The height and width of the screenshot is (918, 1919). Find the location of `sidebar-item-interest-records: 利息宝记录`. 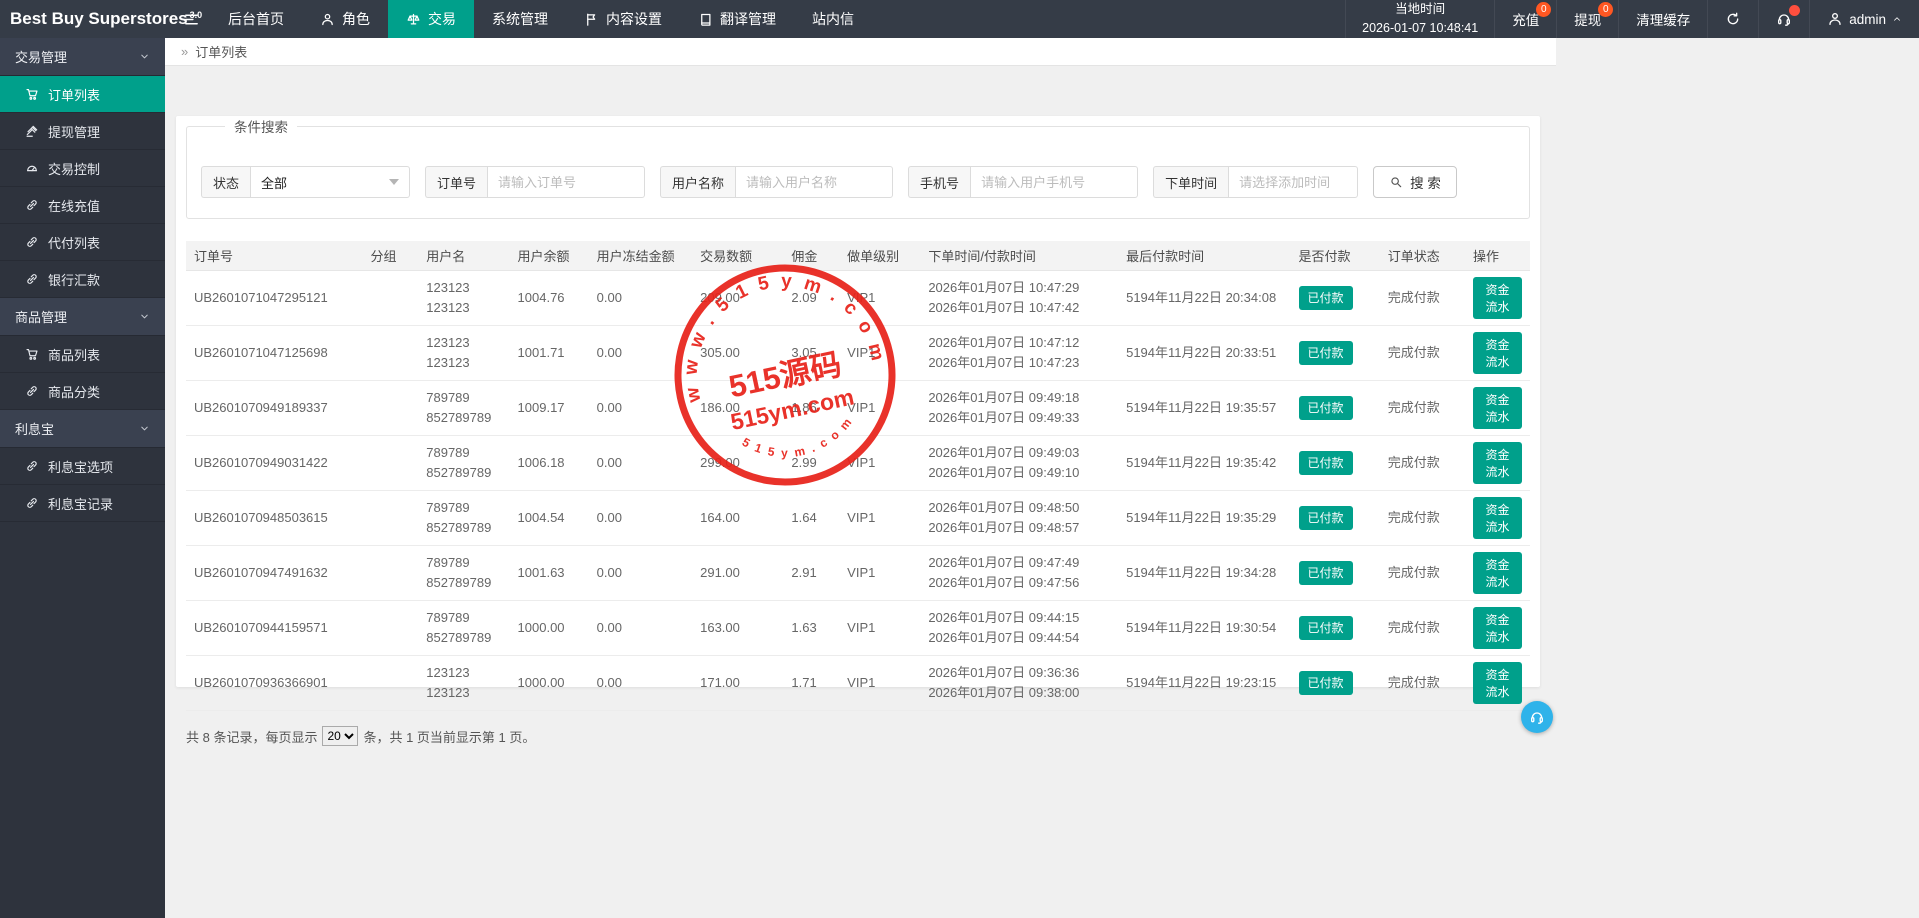

sidebar-item-interest-records: 利息宝记录 is located at coordinates (82, 503).